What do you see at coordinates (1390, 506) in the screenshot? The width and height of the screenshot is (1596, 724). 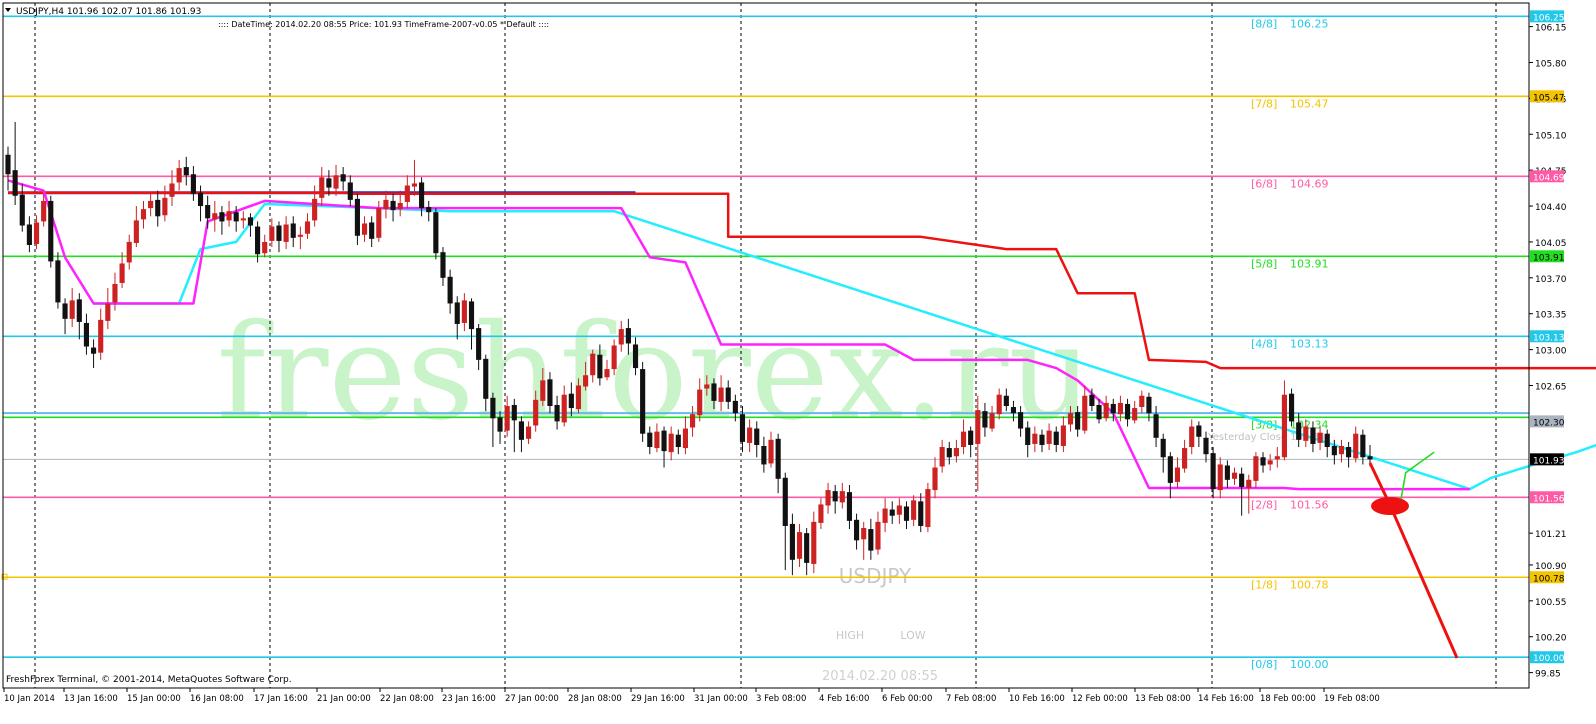 I see `forecast-target-ellipse` at bounding box center [1390, 506].